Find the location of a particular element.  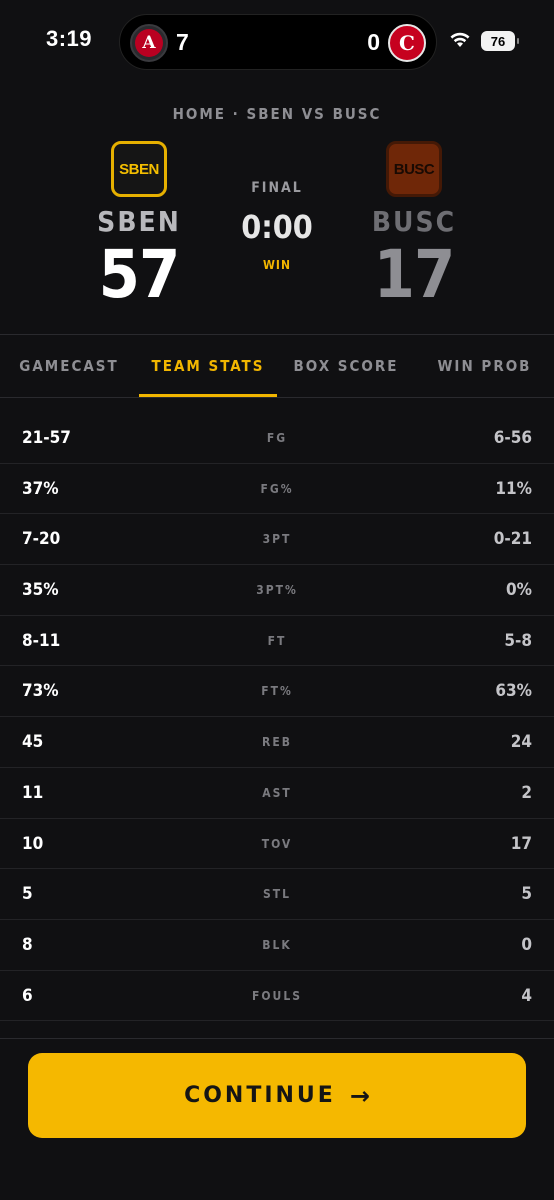

stat-label: FT is located at coordinates (277, 640).